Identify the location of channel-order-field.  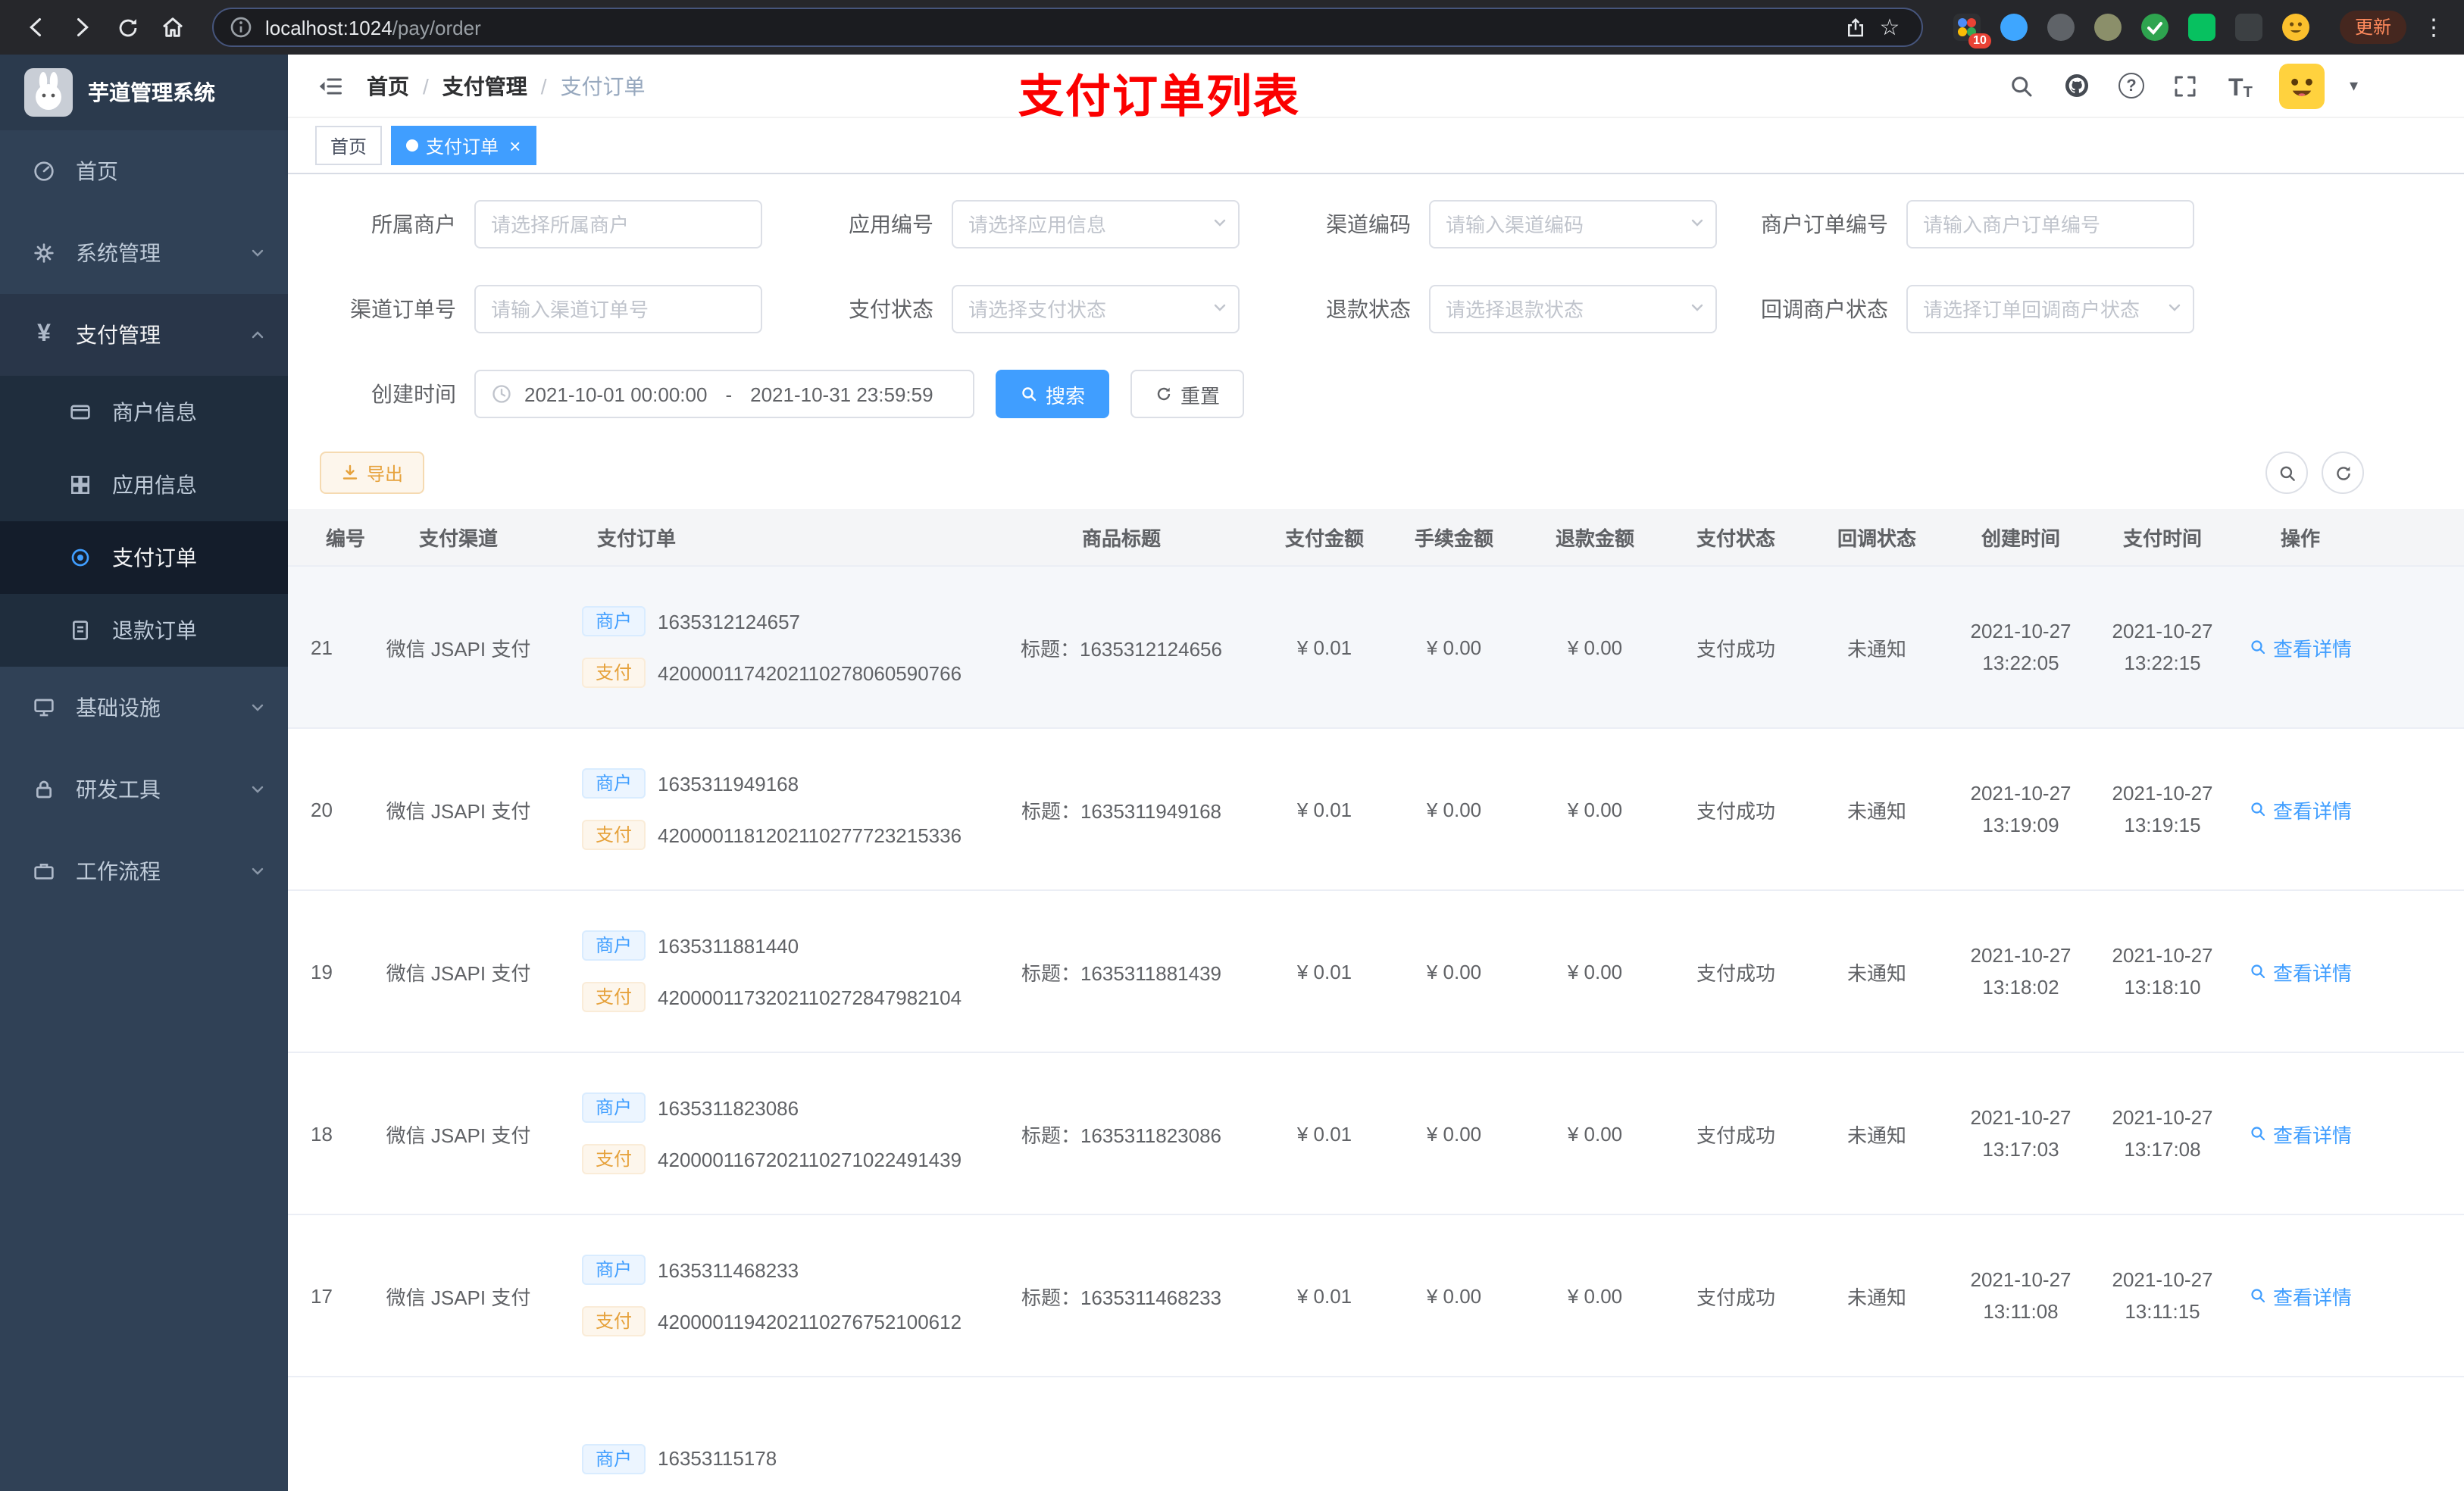
(618, 309).